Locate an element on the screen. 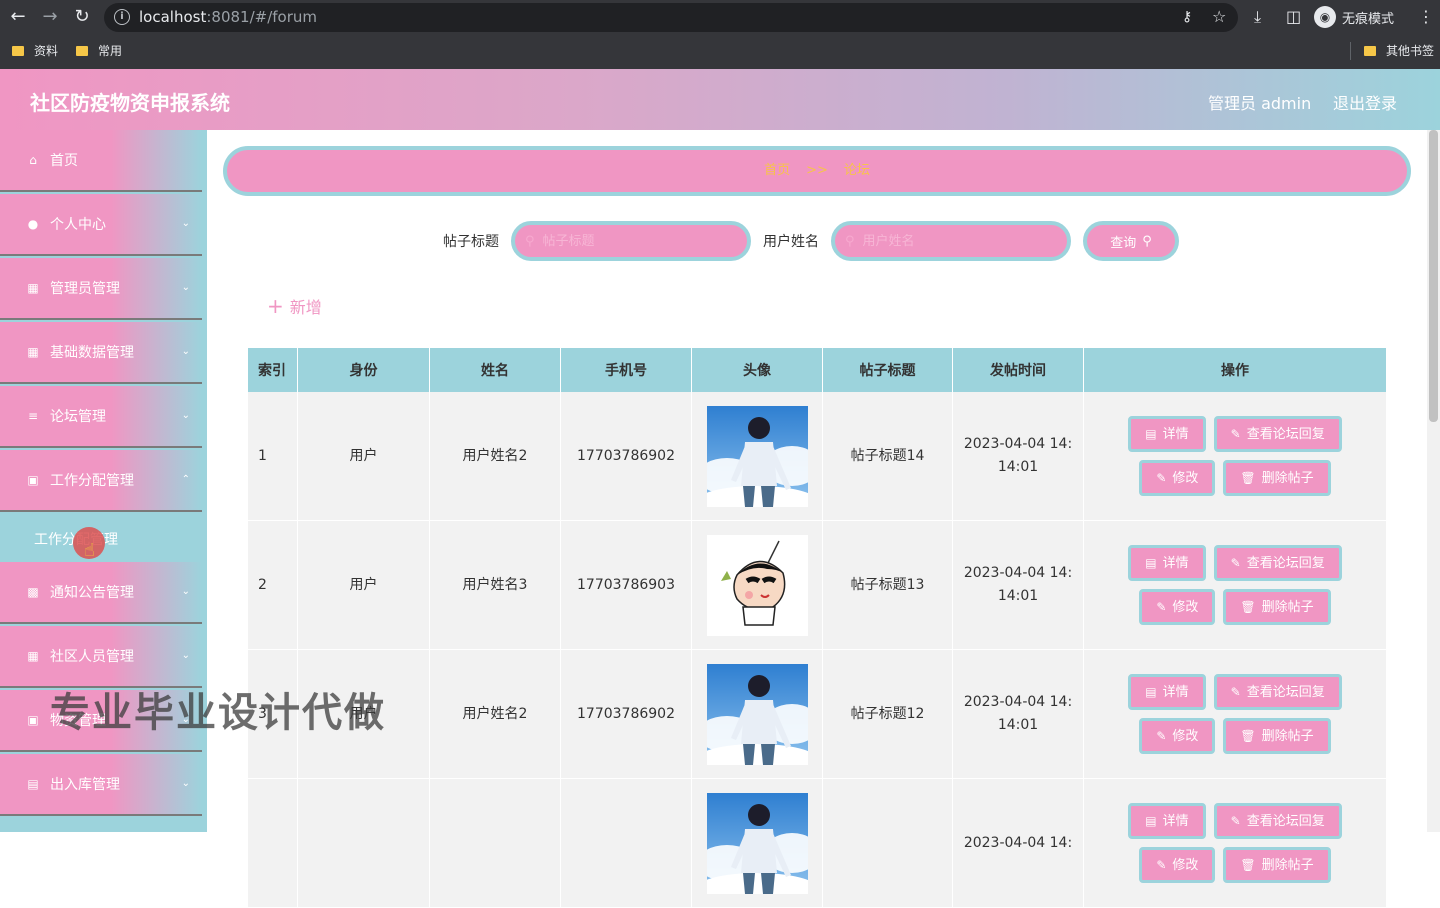 Image resolution: width=1440 pixels, height=908 pixels. cell-name: 用户姓名3 is located at coordinates (495, 585).